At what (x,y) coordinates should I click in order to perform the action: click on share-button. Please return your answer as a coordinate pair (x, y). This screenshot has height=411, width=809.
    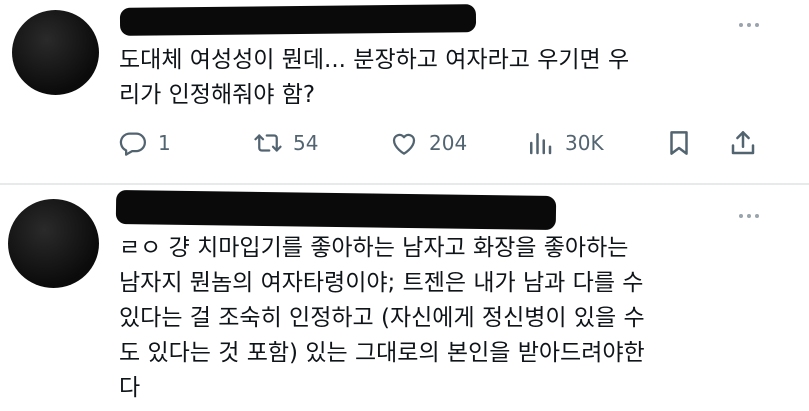
    Looking at the image, I should click on (743, 143).